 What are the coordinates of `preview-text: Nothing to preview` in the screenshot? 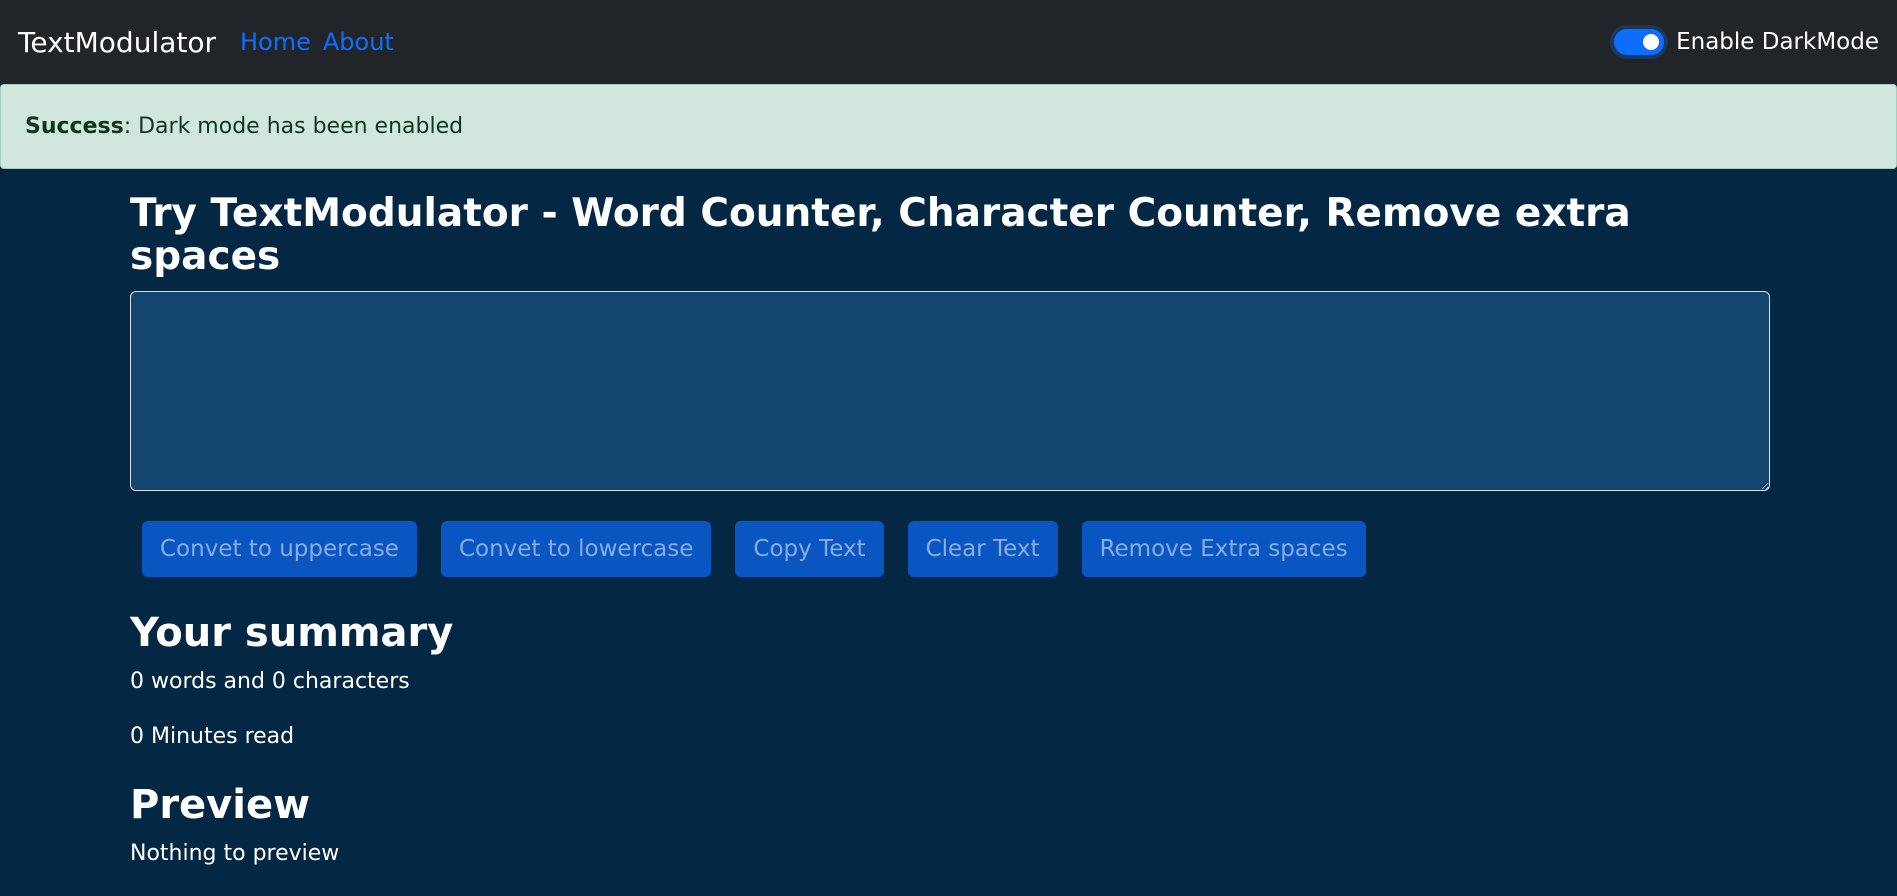 It's located at (235, 853).